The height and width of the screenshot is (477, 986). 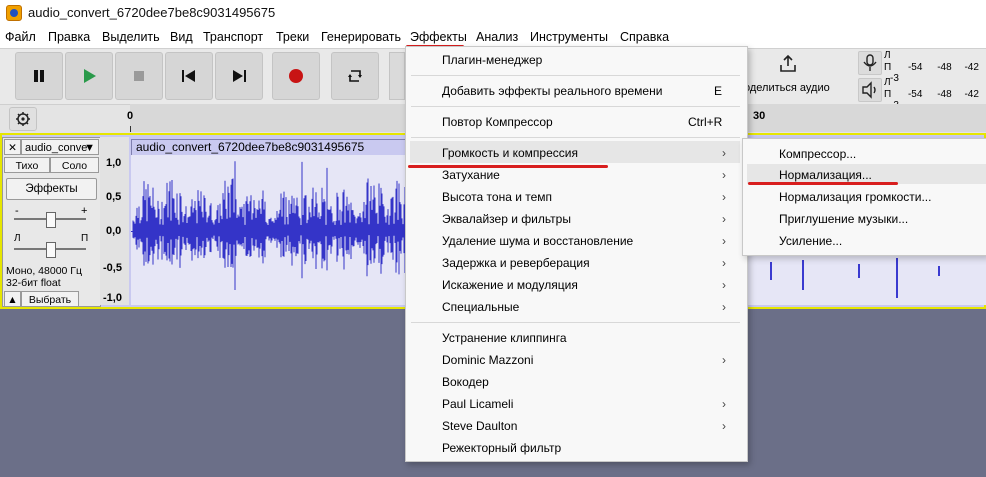 I want to click on audacity-app-icon, so click(x=14, y=13).